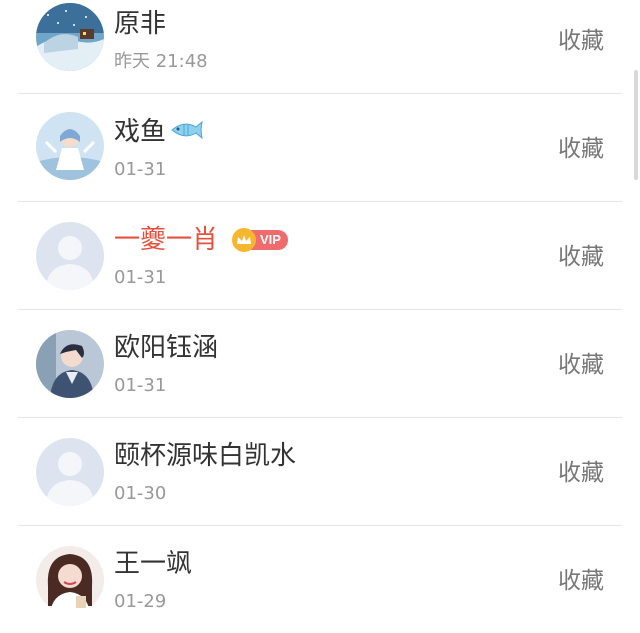  I want to click on vip-badge: VIP, so click(260, 240).